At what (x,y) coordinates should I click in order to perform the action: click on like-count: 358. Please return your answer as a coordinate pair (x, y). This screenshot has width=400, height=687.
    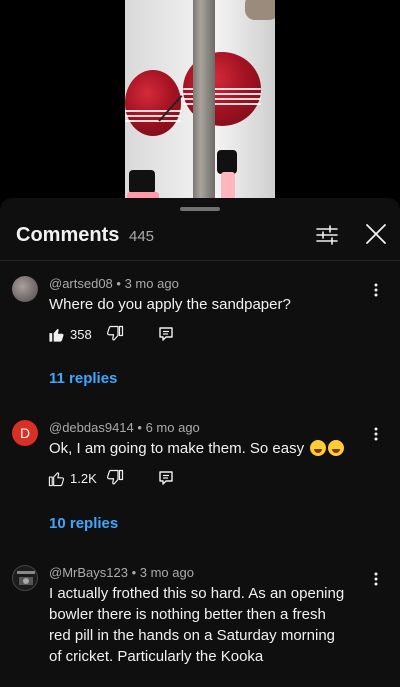
    Looking at the image, I should click on (81, 334).